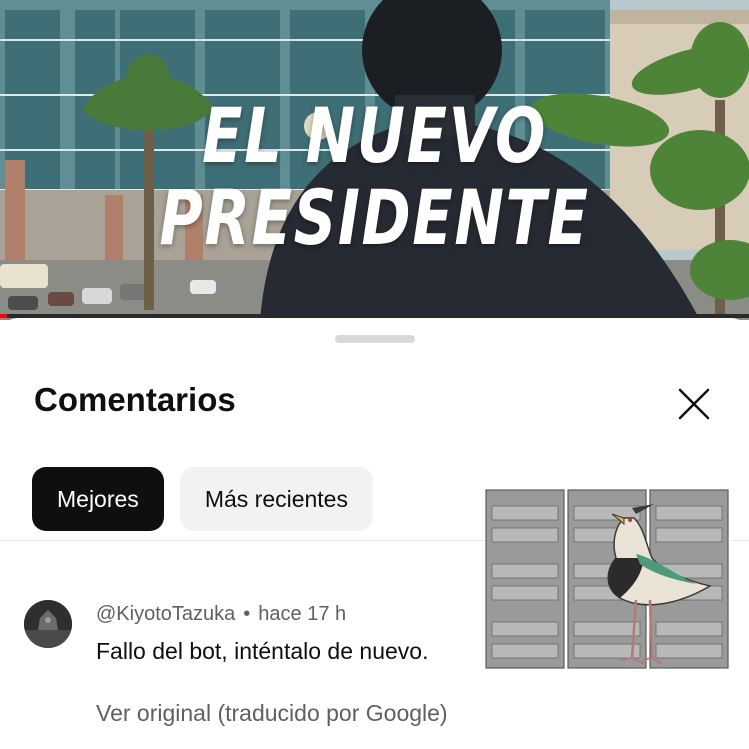 This screenshot has height=749, width=749. Describe the element at coordinates (375, 339) in the screenshot. I see `drag-handle` at that location.